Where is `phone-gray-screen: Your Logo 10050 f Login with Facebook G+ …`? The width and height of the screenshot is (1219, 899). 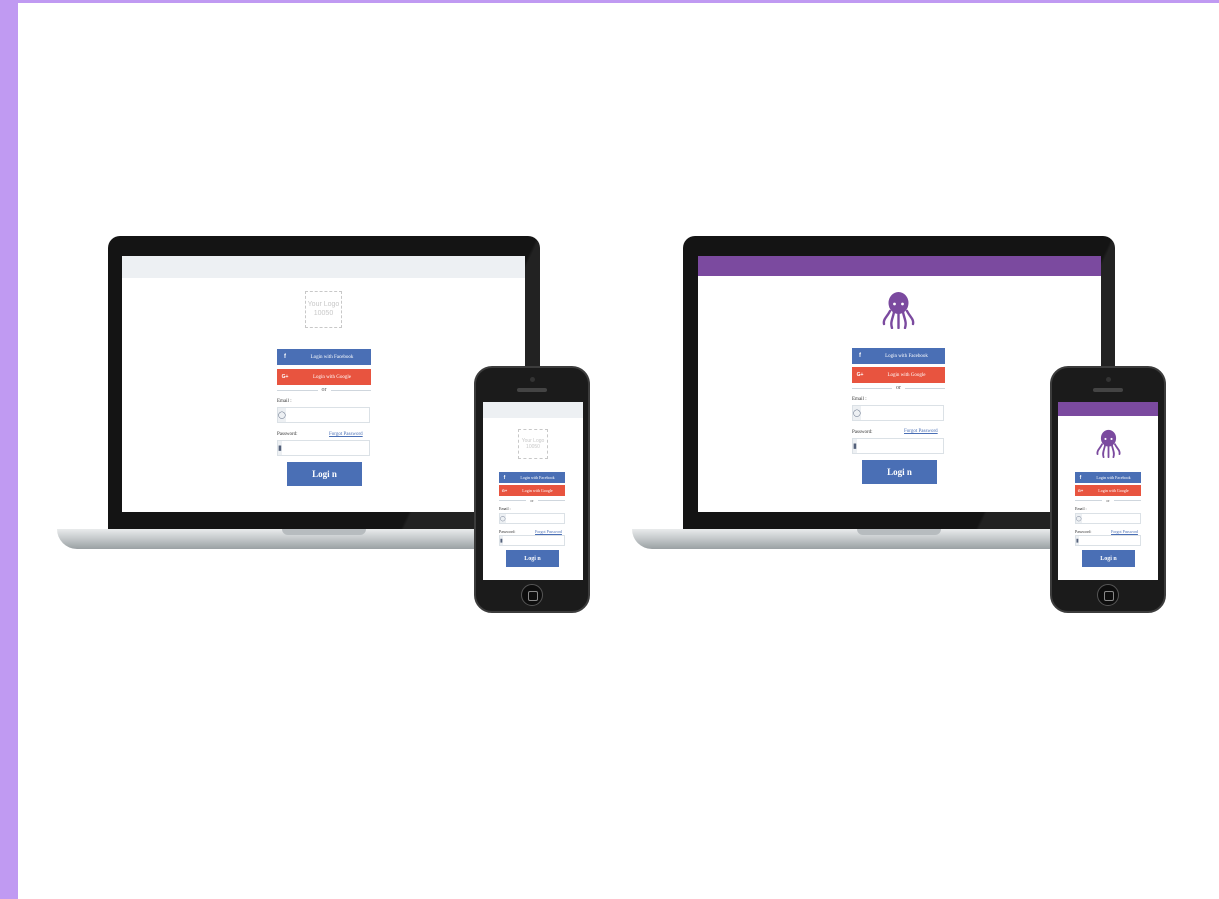
phone-gray-screen: Your Logo 10050 f Login with Facebook G+ … is located at coordinates (533, 491).